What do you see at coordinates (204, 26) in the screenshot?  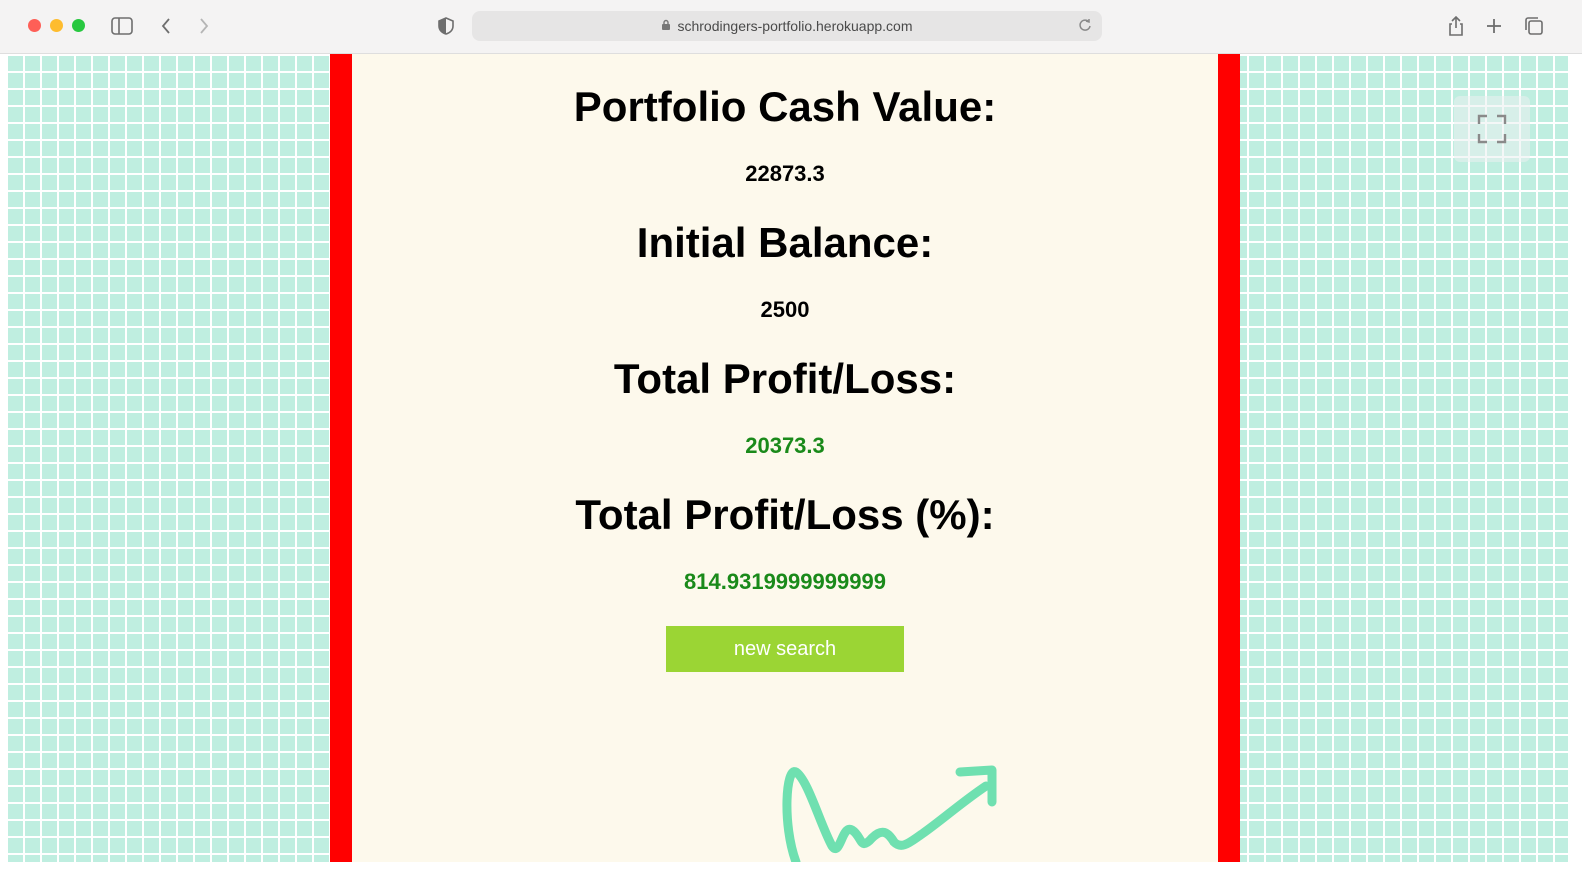 I see `forward-icon` at bounding box center [204, 26].